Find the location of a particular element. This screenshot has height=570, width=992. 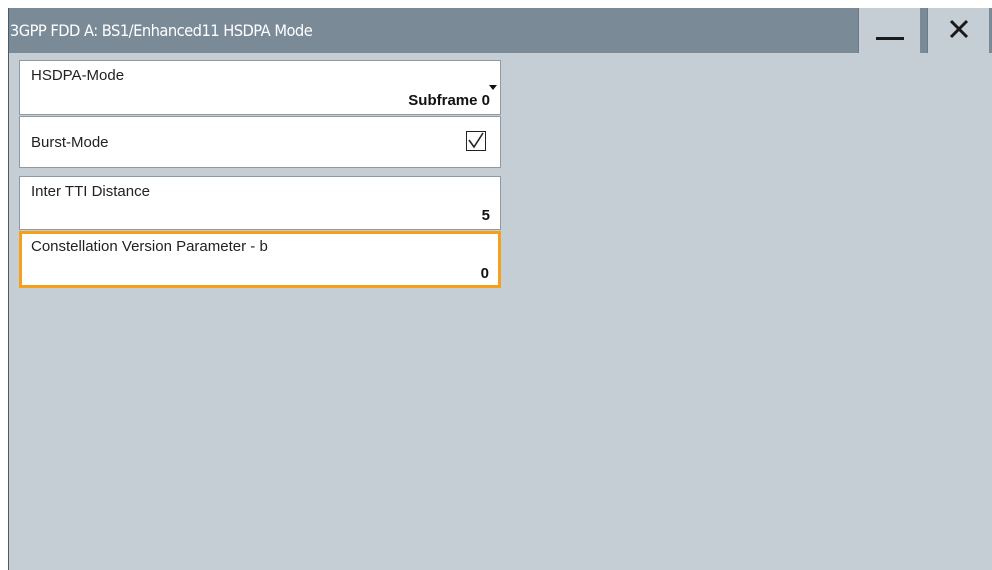

minimize-icon is located at coordinates (890, 38).